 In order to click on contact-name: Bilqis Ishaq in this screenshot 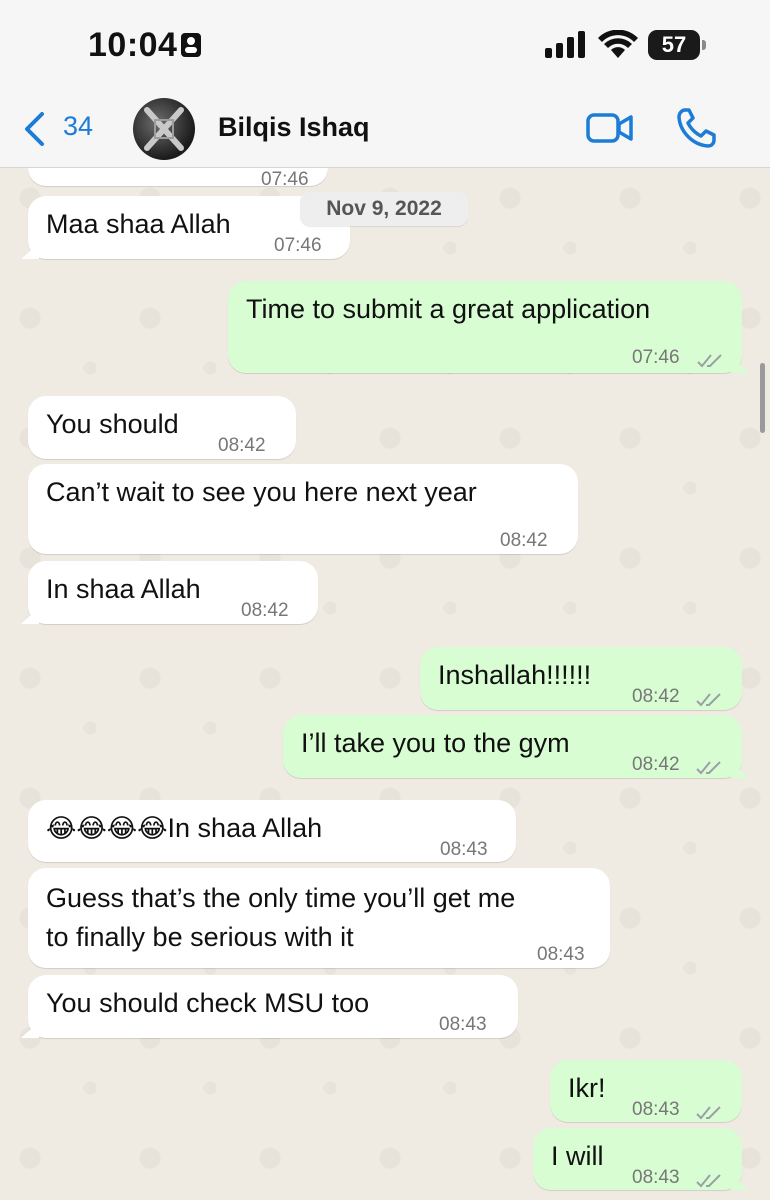, I will do `click(294, 127)`.